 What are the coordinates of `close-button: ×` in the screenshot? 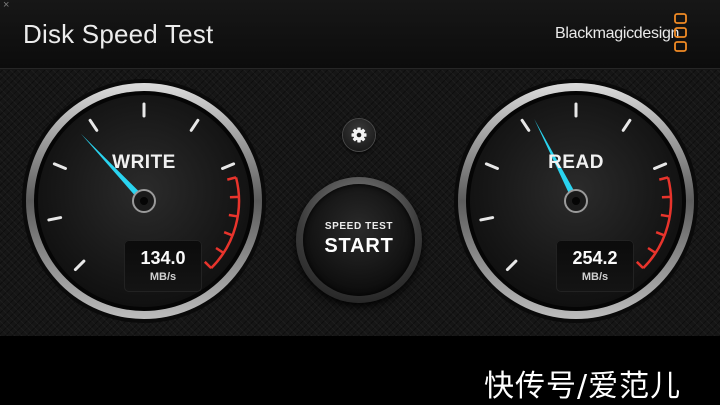 It's located at (6, 5).